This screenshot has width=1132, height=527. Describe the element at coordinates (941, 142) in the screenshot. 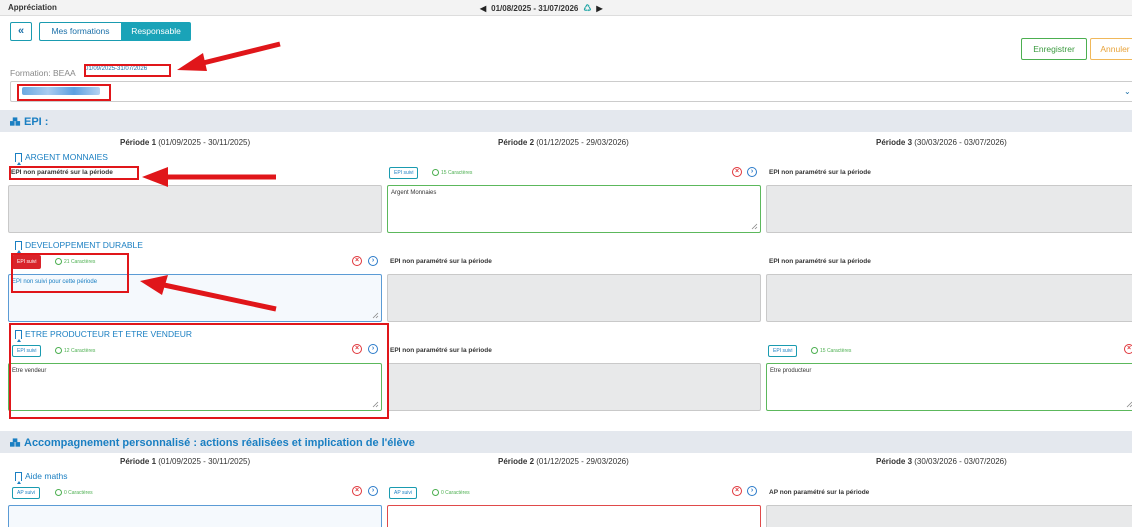

I see `epi-period-3-header: Période 3 (30/03/2026 - 03/07/2026)` at that location.